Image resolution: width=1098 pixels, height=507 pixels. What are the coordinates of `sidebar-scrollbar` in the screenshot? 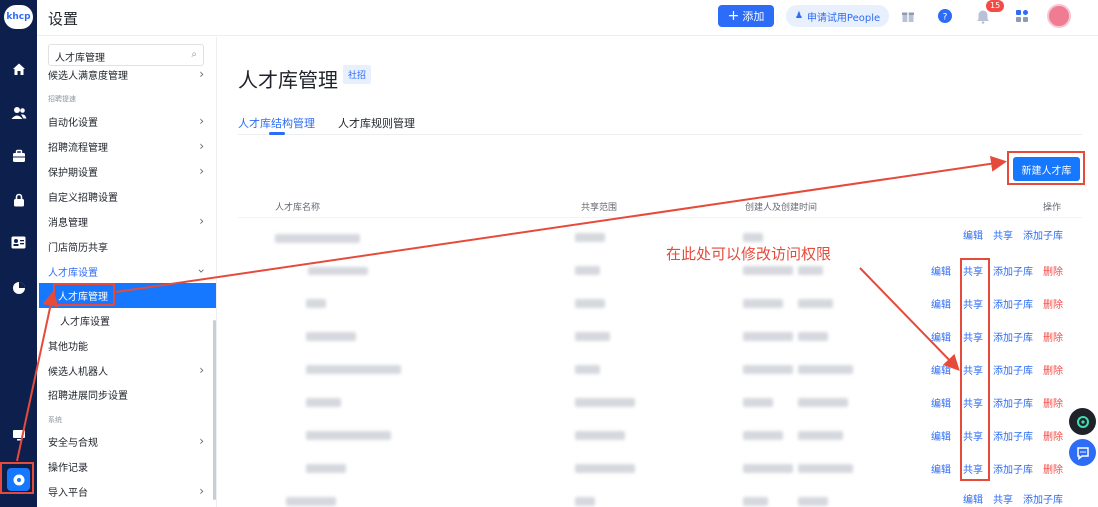 It's located at (214, 410).